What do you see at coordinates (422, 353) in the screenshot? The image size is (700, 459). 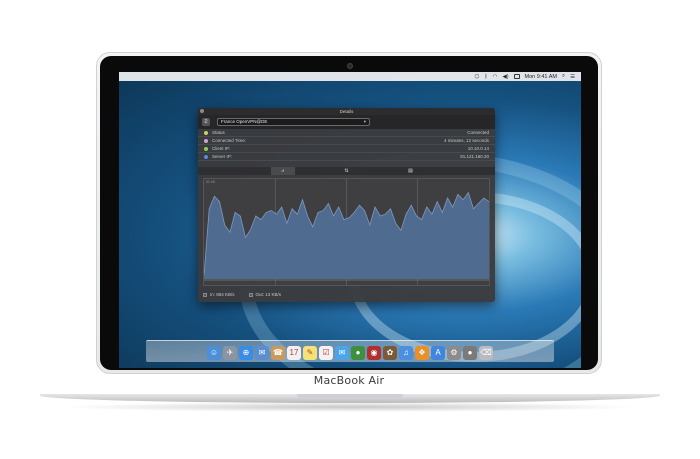 I see `ibooks-icon: ❖` at bounding box center [422, 353].